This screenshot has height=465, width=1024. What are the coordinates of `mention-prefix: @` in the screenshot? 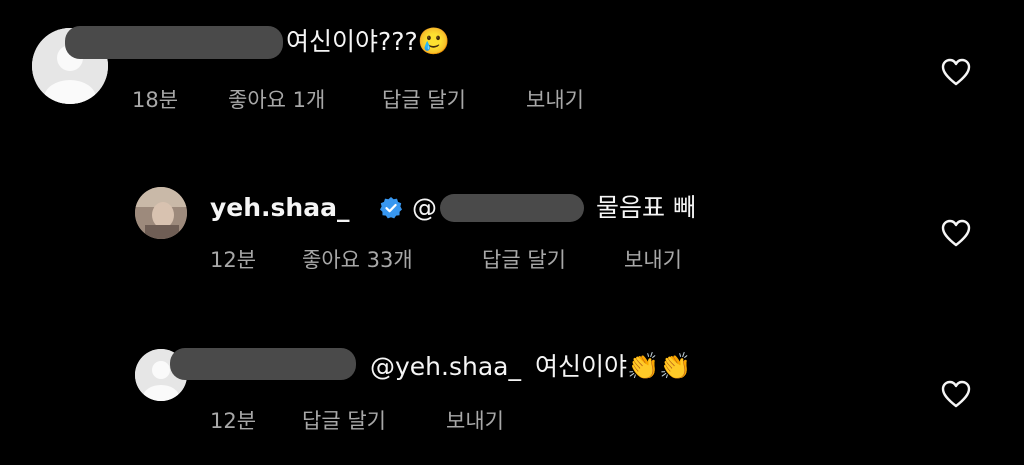 It's located at (424, 208).